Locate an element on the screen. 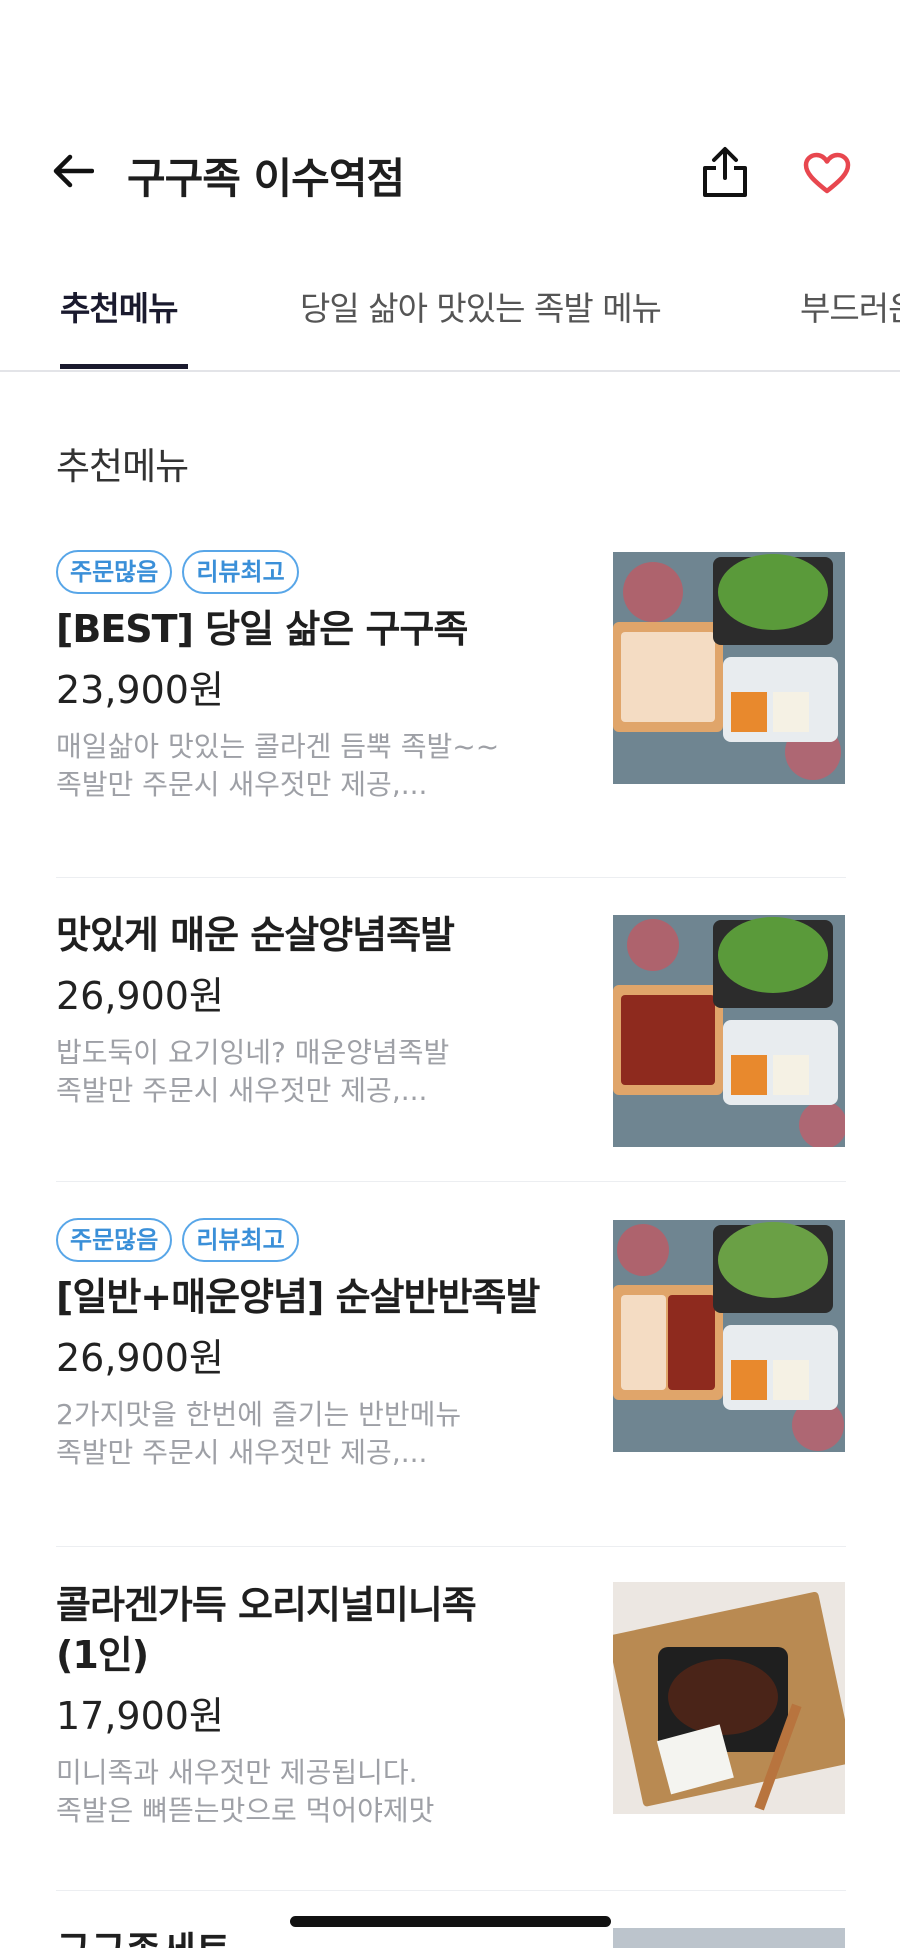 Image resolution: width=900 pixels, height=1948 pixels. menu-item-name: [일반+매운양념] 순살반반족발 is located at coordinates (298, 1297).